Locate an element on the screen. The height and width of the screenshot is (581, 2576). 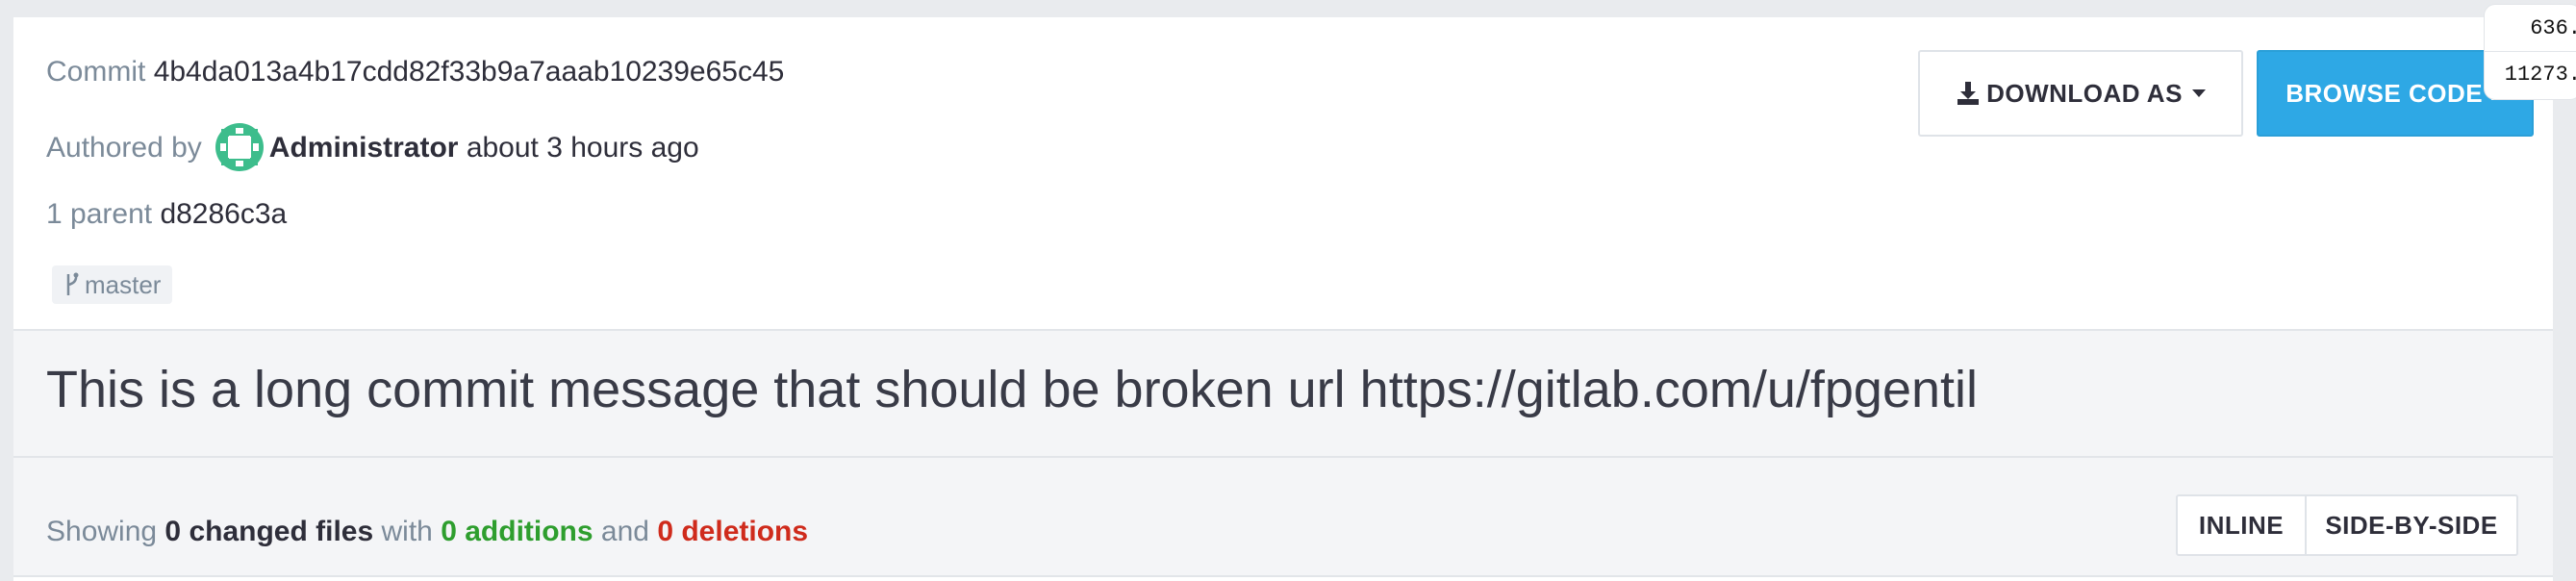
counter-top-value: 636. is located at coordinates (2553, 28).